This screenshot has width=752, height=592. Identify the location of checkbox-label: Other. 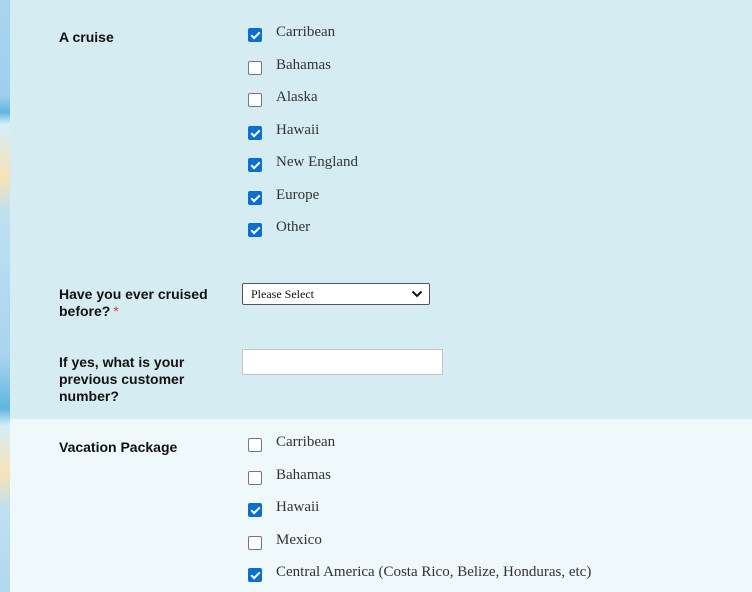
(293, 227).